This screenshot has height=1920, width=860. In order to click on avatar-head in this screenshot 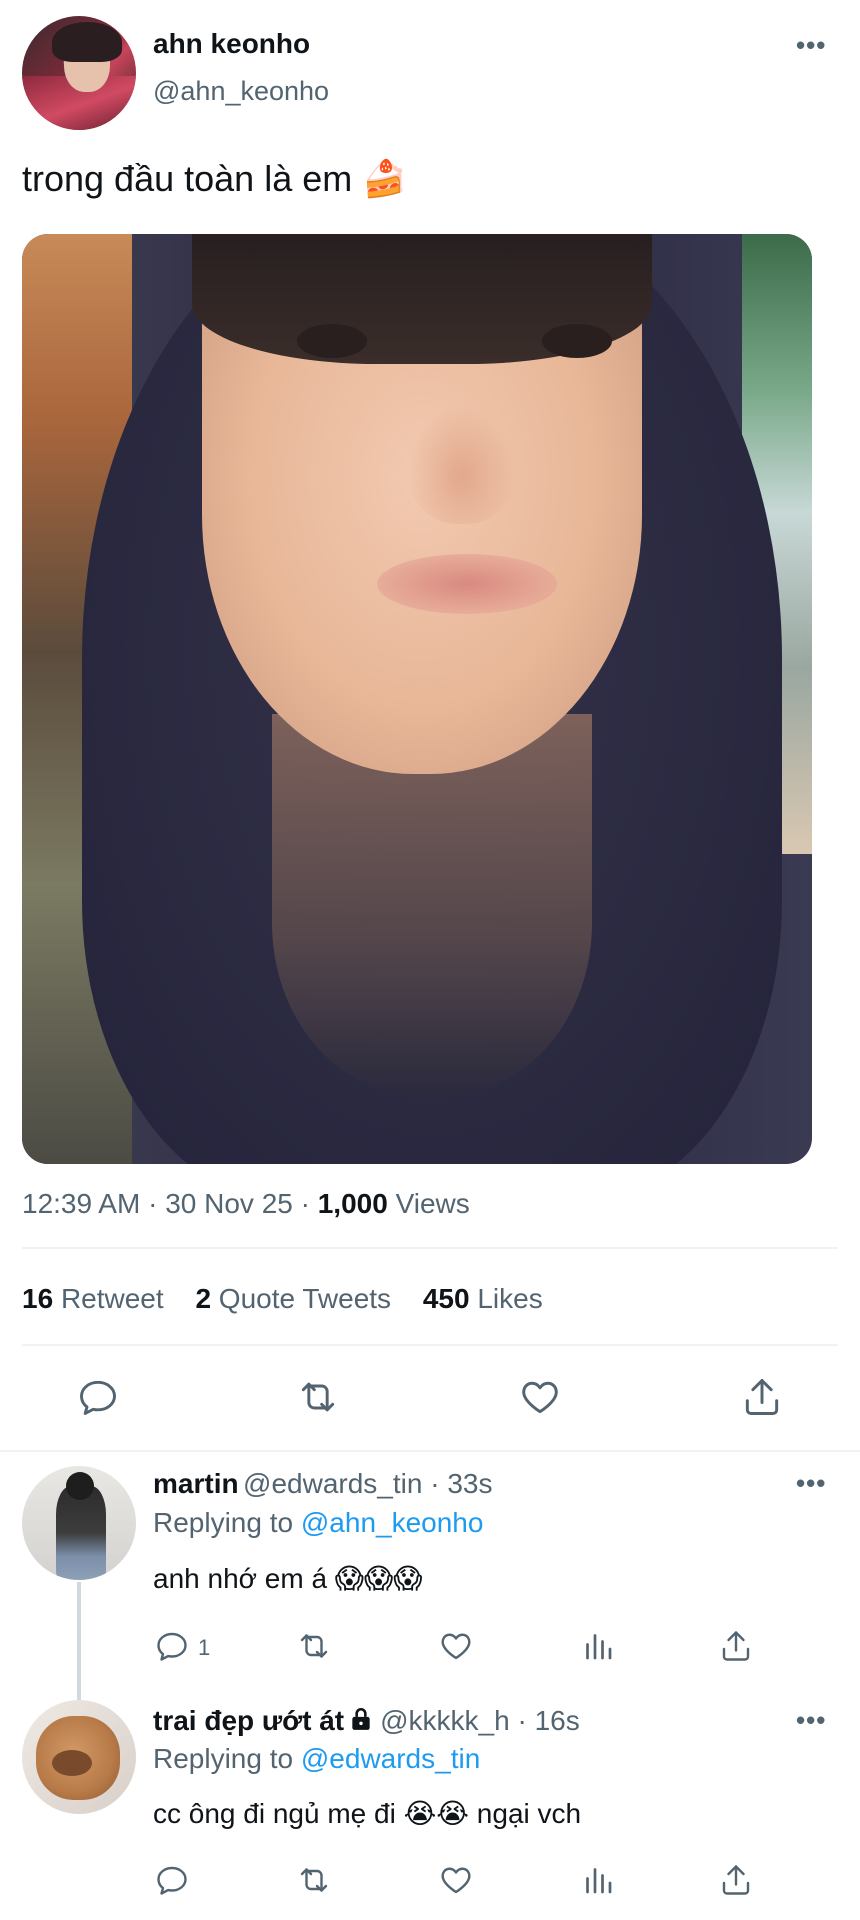, I will do `click(80, 1486)`.